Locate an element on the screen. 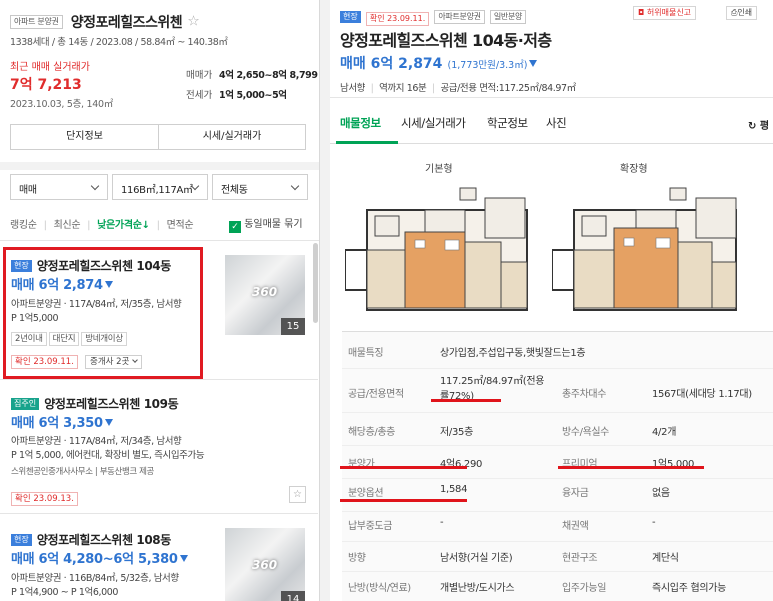 The width and height of the screenshot is (773, 601). sort-ranking: 랭킹순 is located at coordinates (23, 225).